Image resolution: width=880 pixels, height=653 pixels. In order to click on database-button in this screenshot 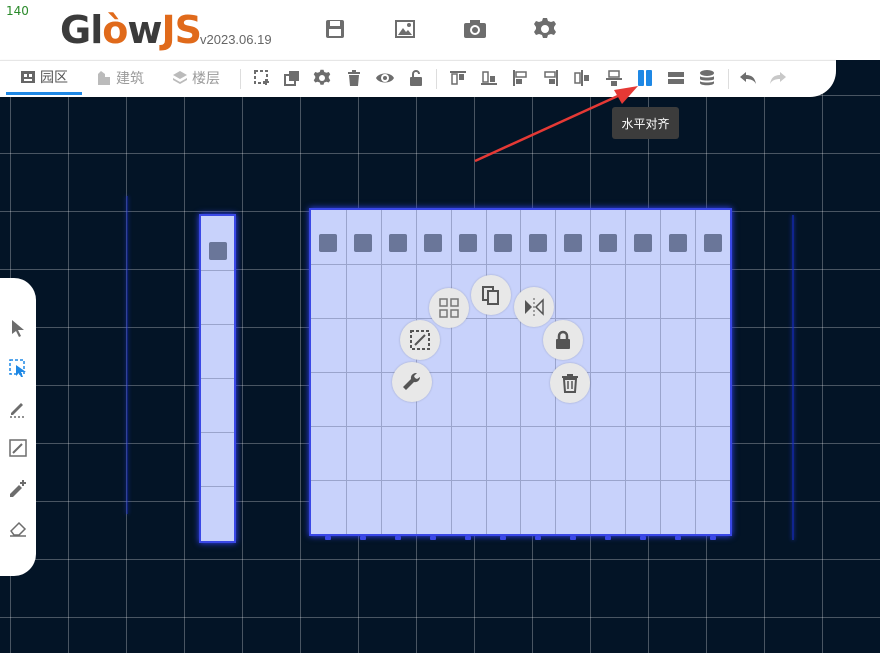, I will do `click(707, 78)`.